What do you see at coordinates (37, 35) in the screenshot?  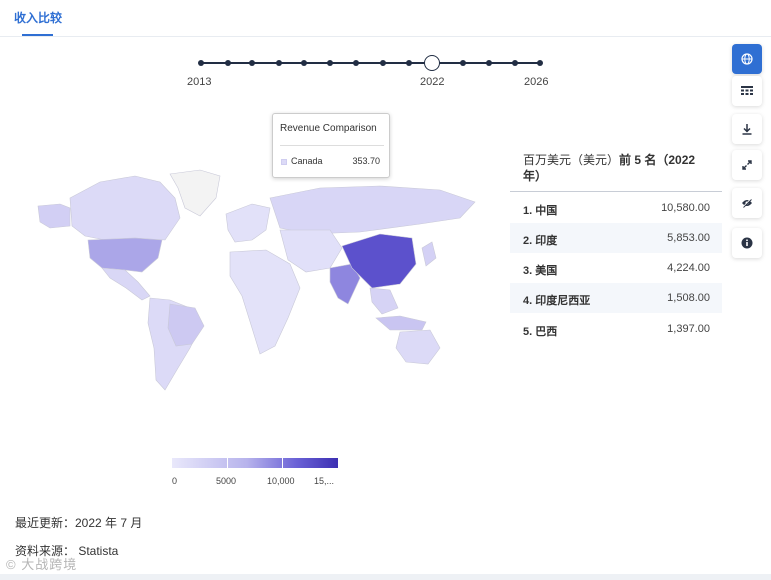 I see `tab-underline` at bounding box center [37, 35].